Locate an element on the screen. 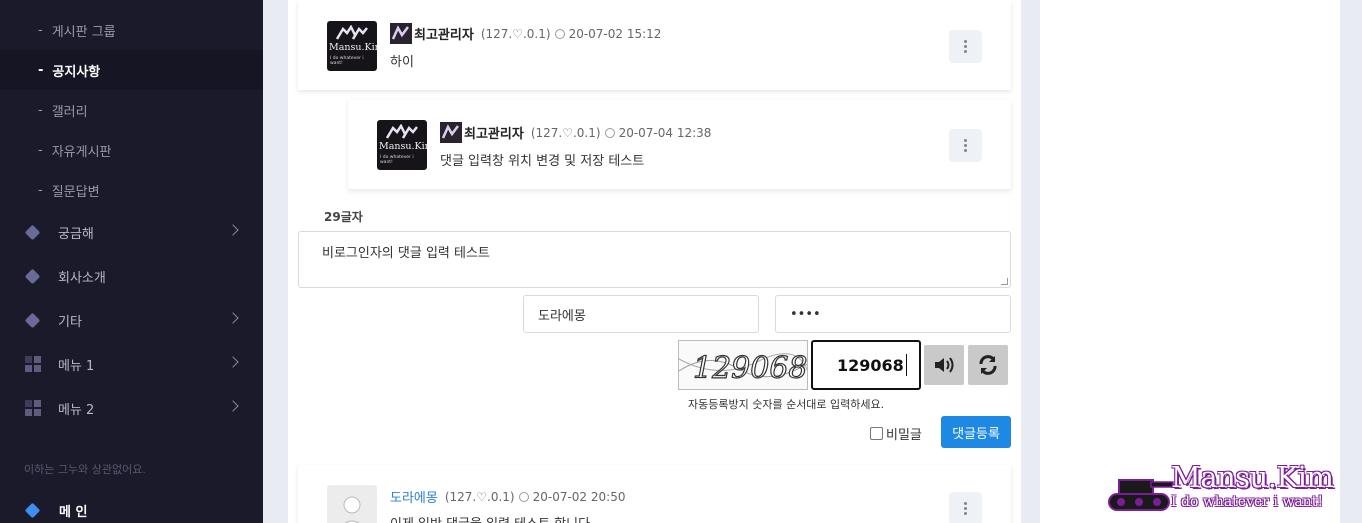  sidebar-sub-item-board-group: - 게시판 그룹 is located at coordinates (131, 30).